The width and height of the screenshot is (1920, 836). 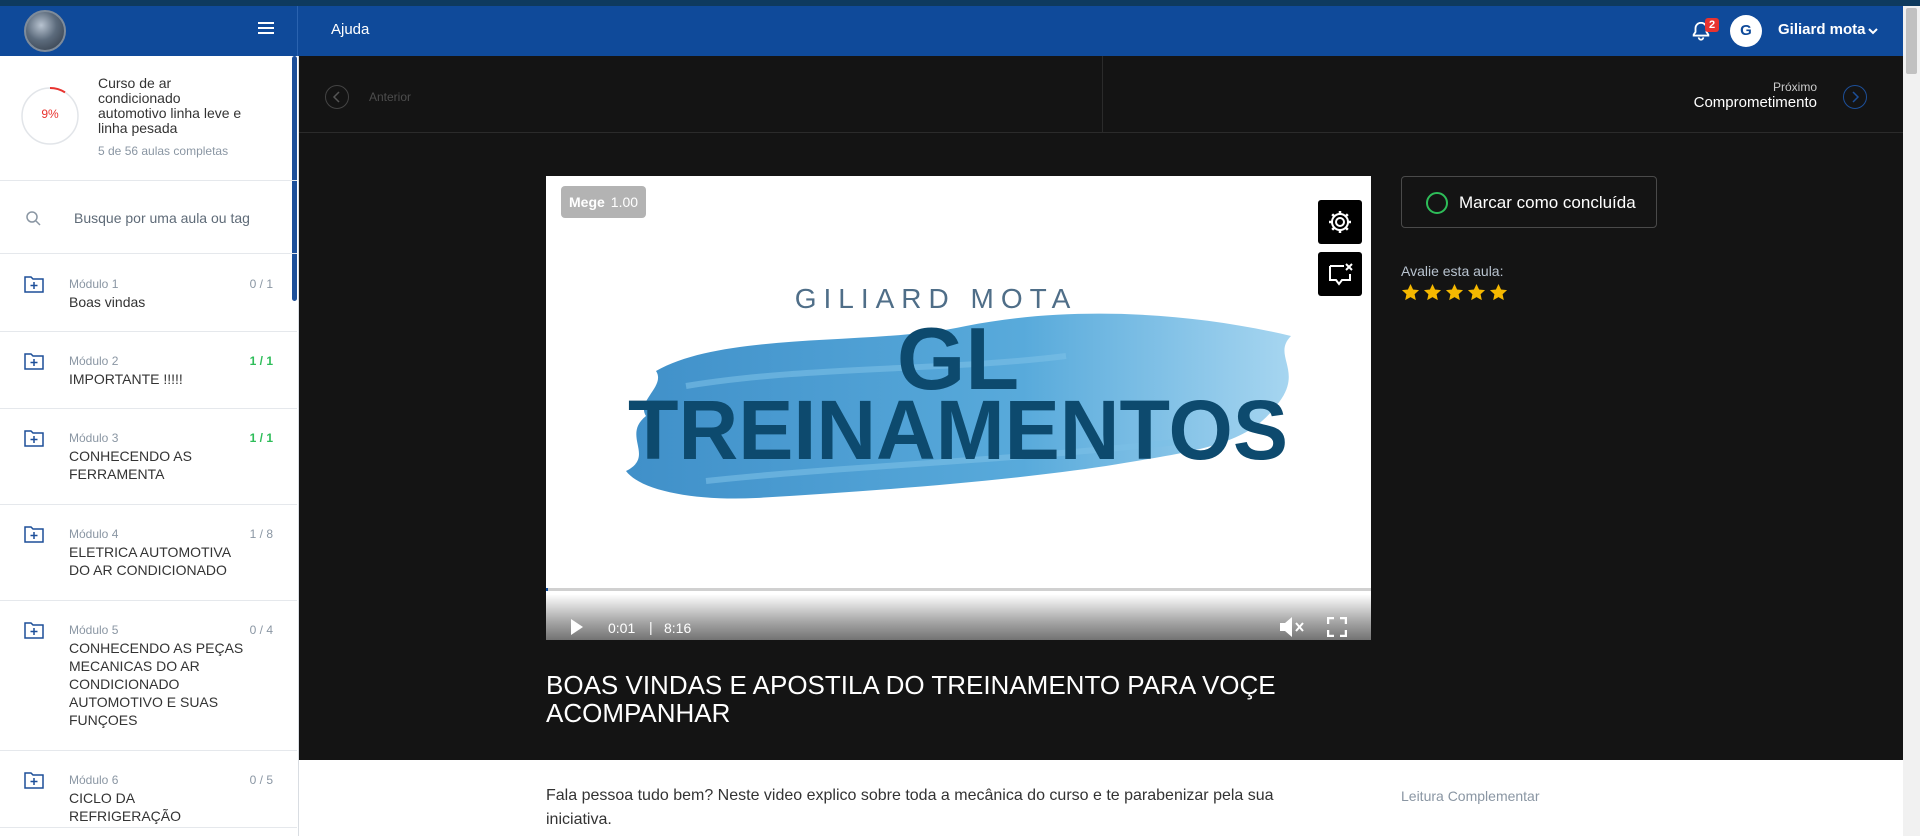 I want to click on module-item: Módulo 2 1 / 1 IMPORTANTE !!!!!, so click(x=148, y=370).